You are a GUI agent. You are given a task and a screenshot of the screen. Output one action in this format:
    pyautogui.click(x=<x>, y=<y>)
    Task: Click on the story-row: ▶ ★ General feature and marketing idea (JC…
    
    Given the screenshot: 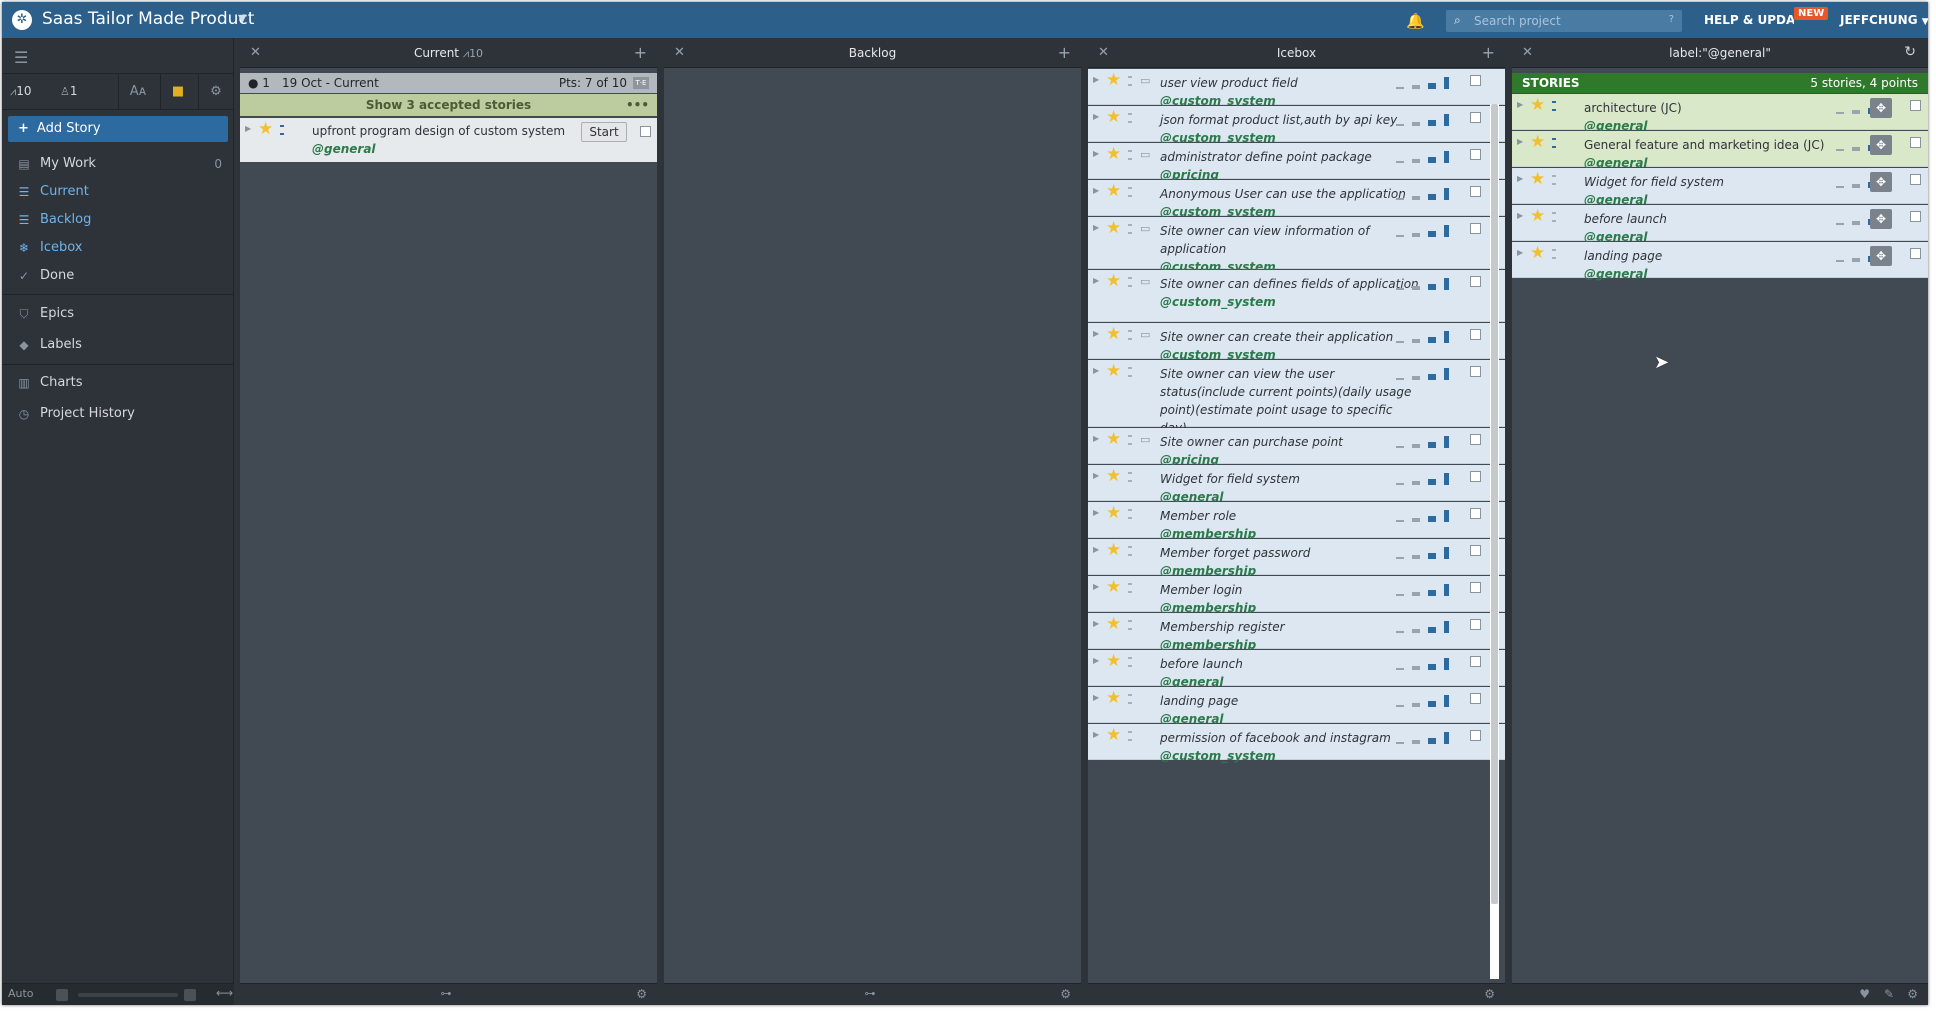 What is the action you would take?
    pyautogui.click(x=1720, y=150)
    